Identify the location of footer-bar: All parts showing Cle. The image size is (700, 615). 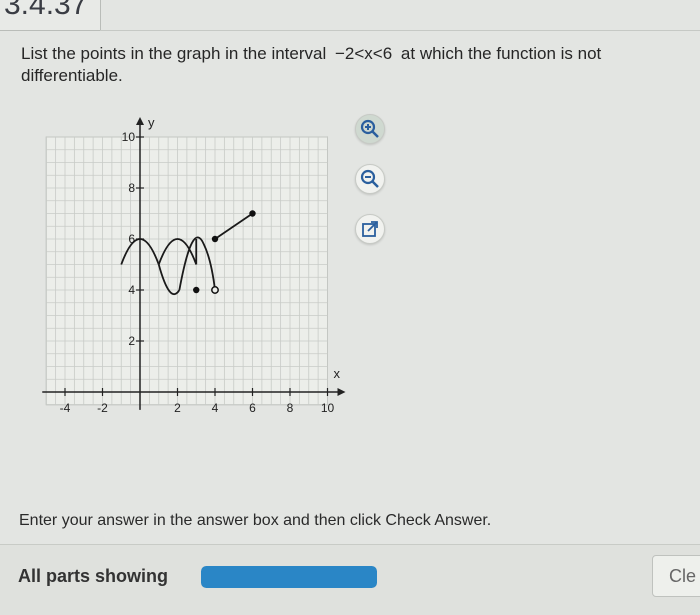
(350, 579).